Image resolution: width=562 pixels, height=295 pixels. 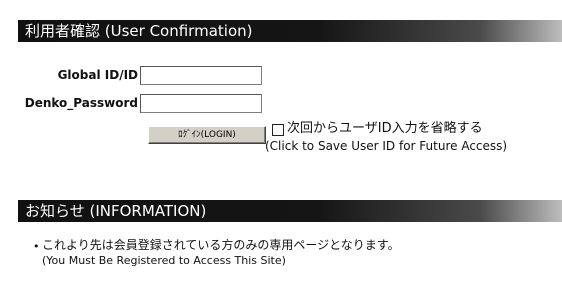 I want to click on password-label: Denko_Password, so click(x=81, y=103).